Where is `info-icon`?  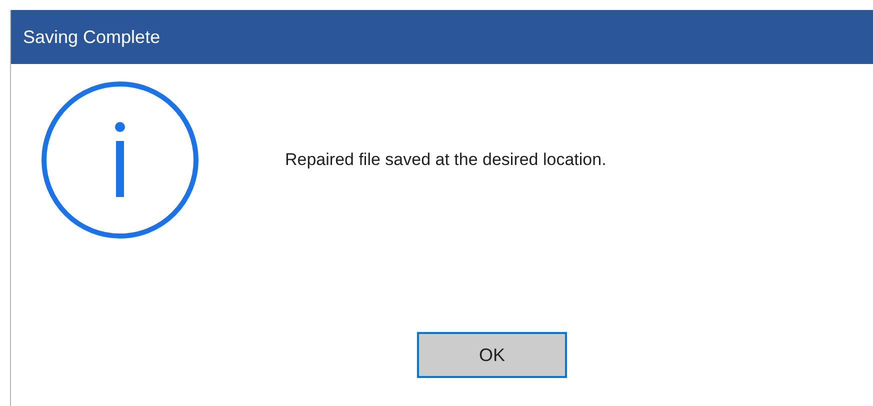 info-icon is located at coordinates (120, 160).